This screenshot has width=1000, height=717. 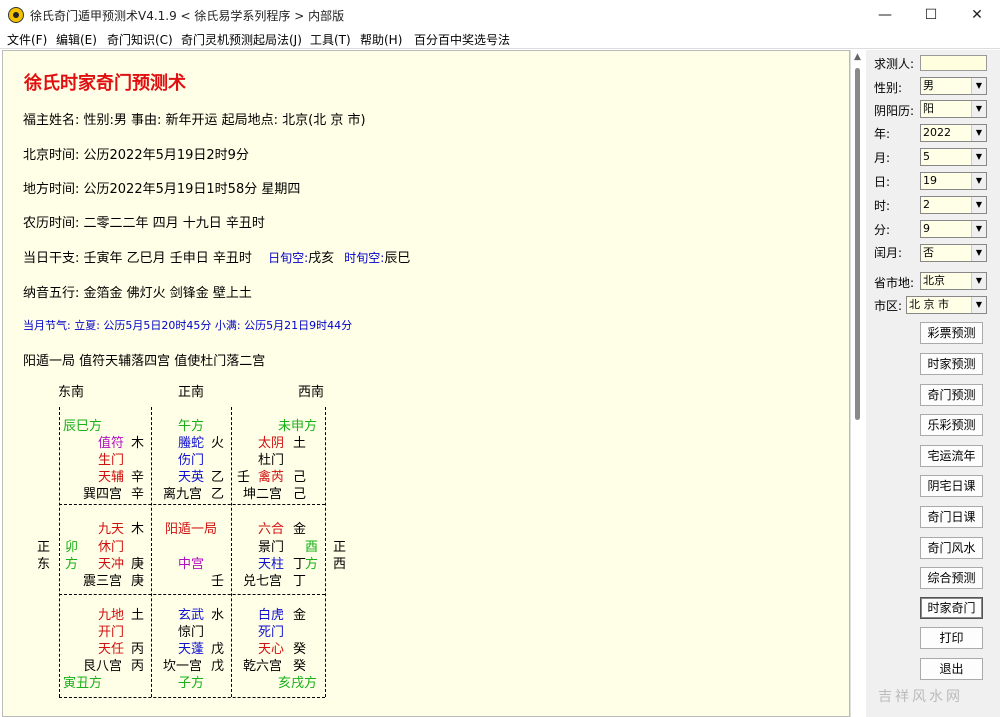 What do you see at coordinates (271, 460) in the screenshot?
I see `palace-2-door: 杜门` at bounding box center [271, 460].